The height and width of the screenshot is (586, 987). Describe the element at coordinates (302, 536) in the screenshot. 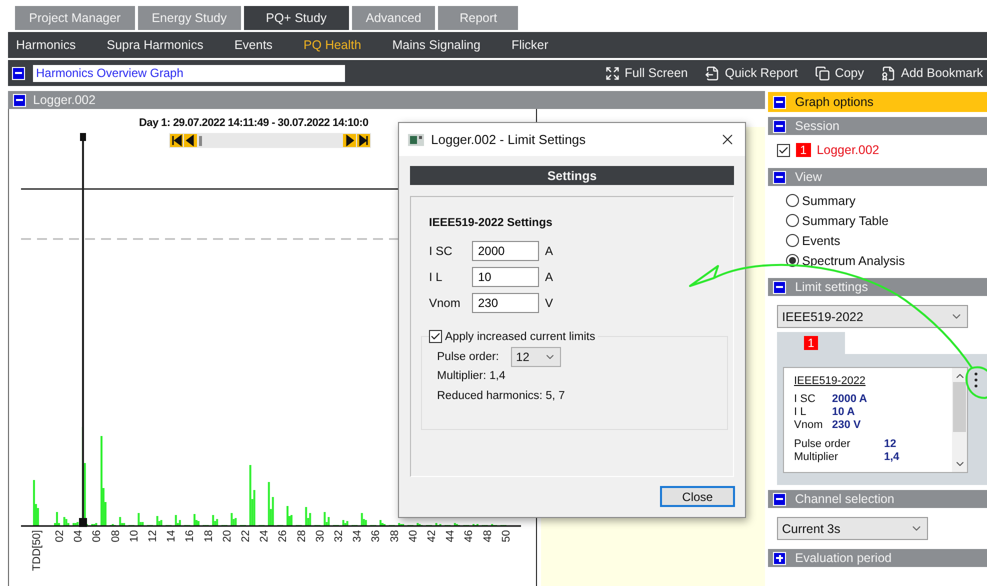

I see `axis-label: 28` at that location.